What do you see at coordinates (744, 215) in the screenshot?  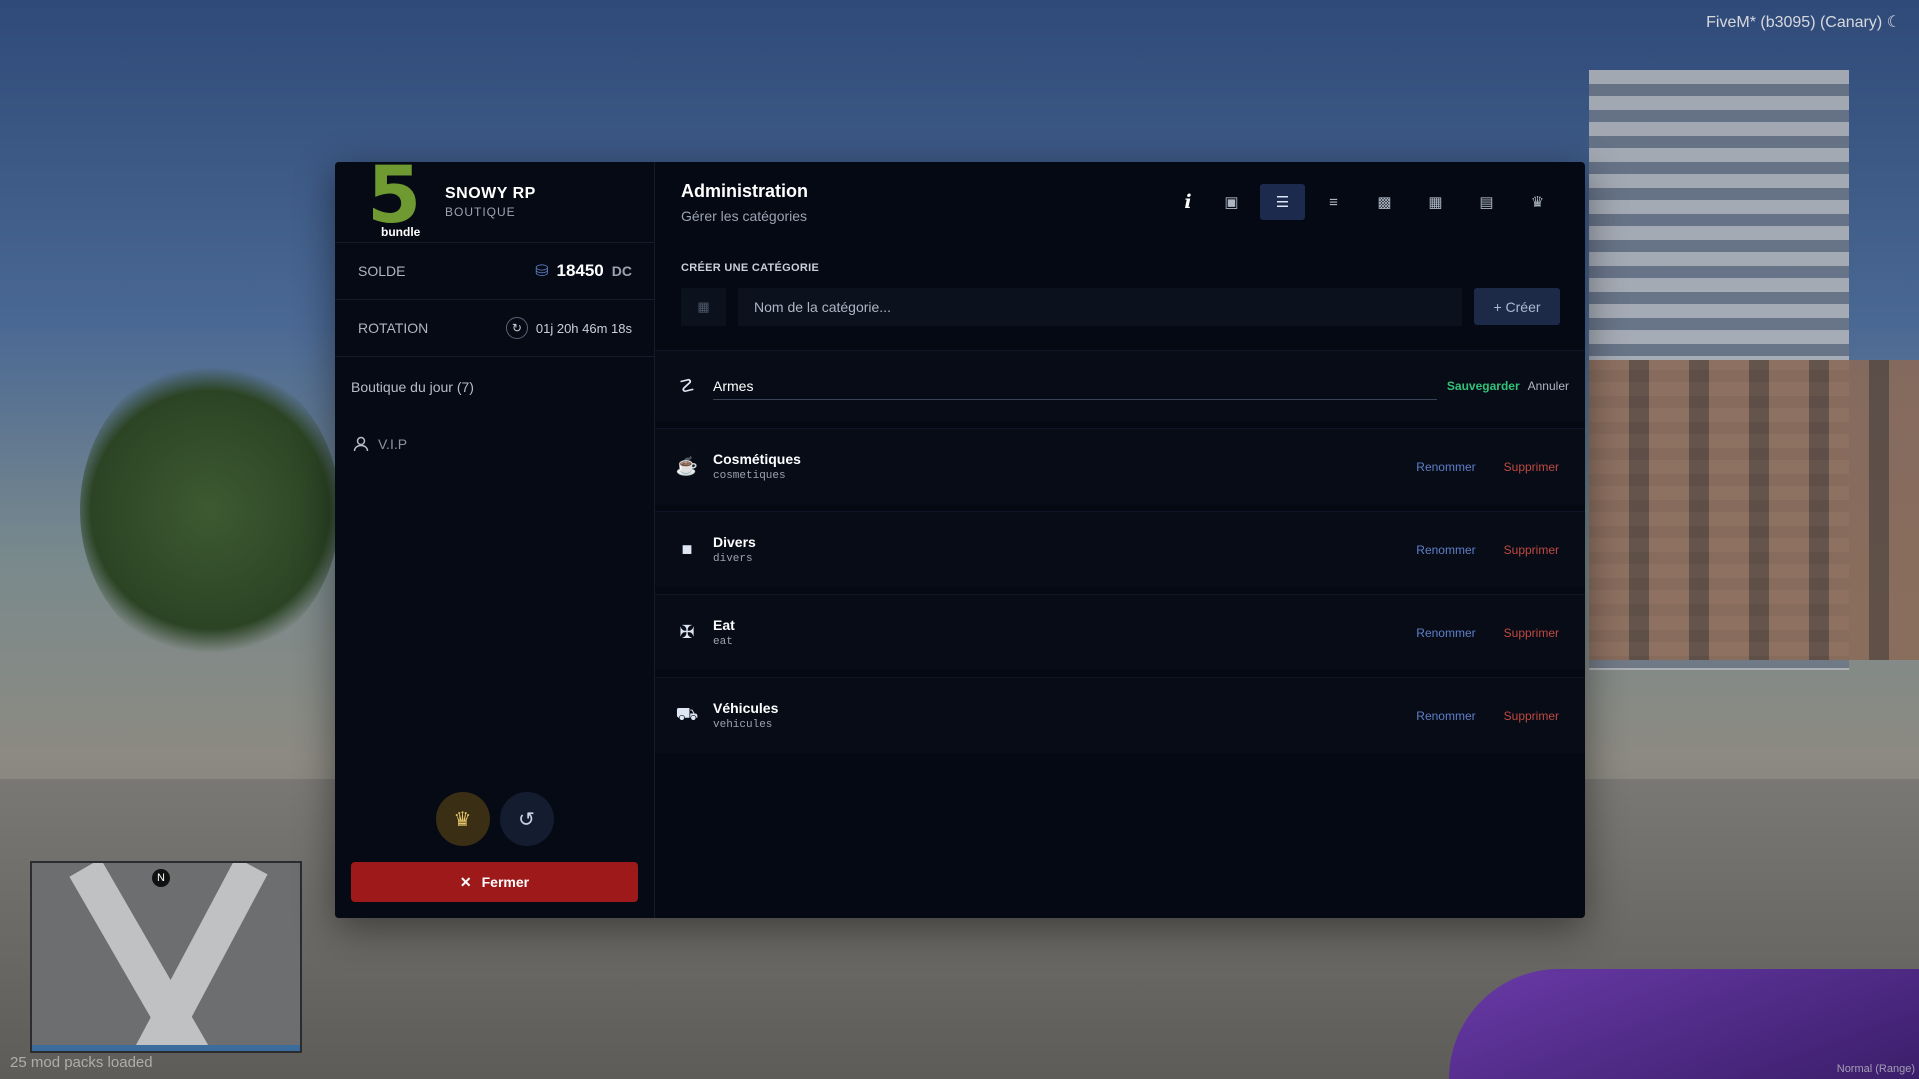 I see `page-subtitle: Gérer les catégories` at bounding box center [744, 215].